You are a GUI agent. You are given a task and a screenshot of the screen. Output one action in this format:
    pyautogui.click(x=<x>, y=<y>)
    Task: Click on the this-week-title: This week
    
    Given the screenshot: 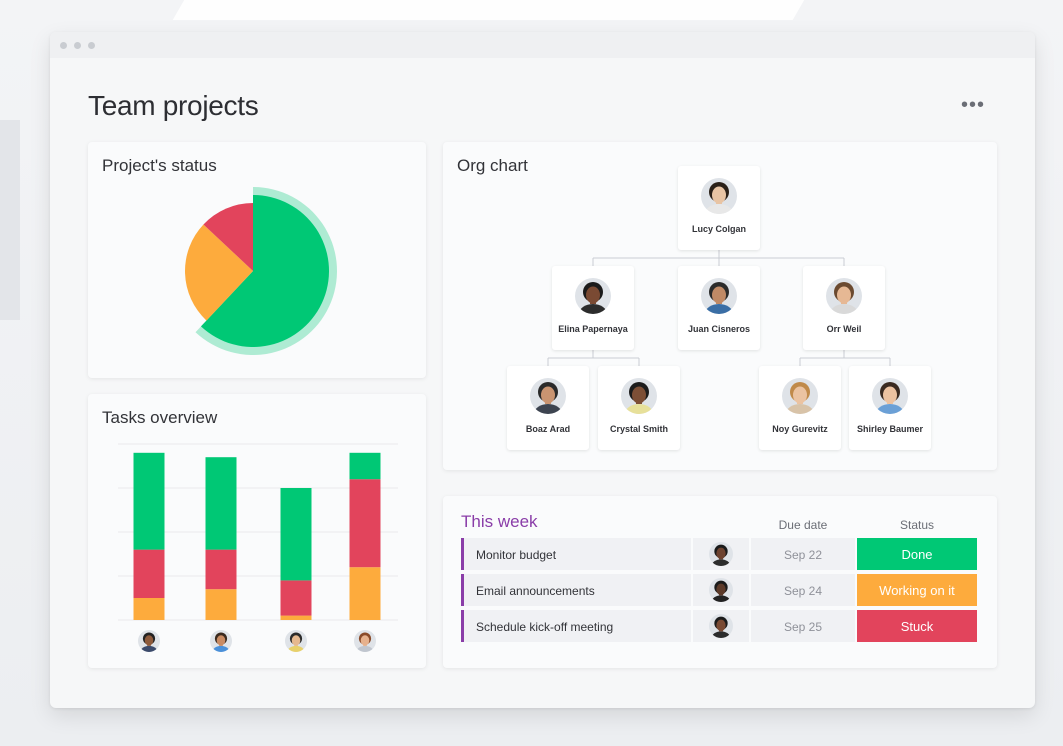 What is the action you would take?
    pyautogui.click(x=499, y=521)
    